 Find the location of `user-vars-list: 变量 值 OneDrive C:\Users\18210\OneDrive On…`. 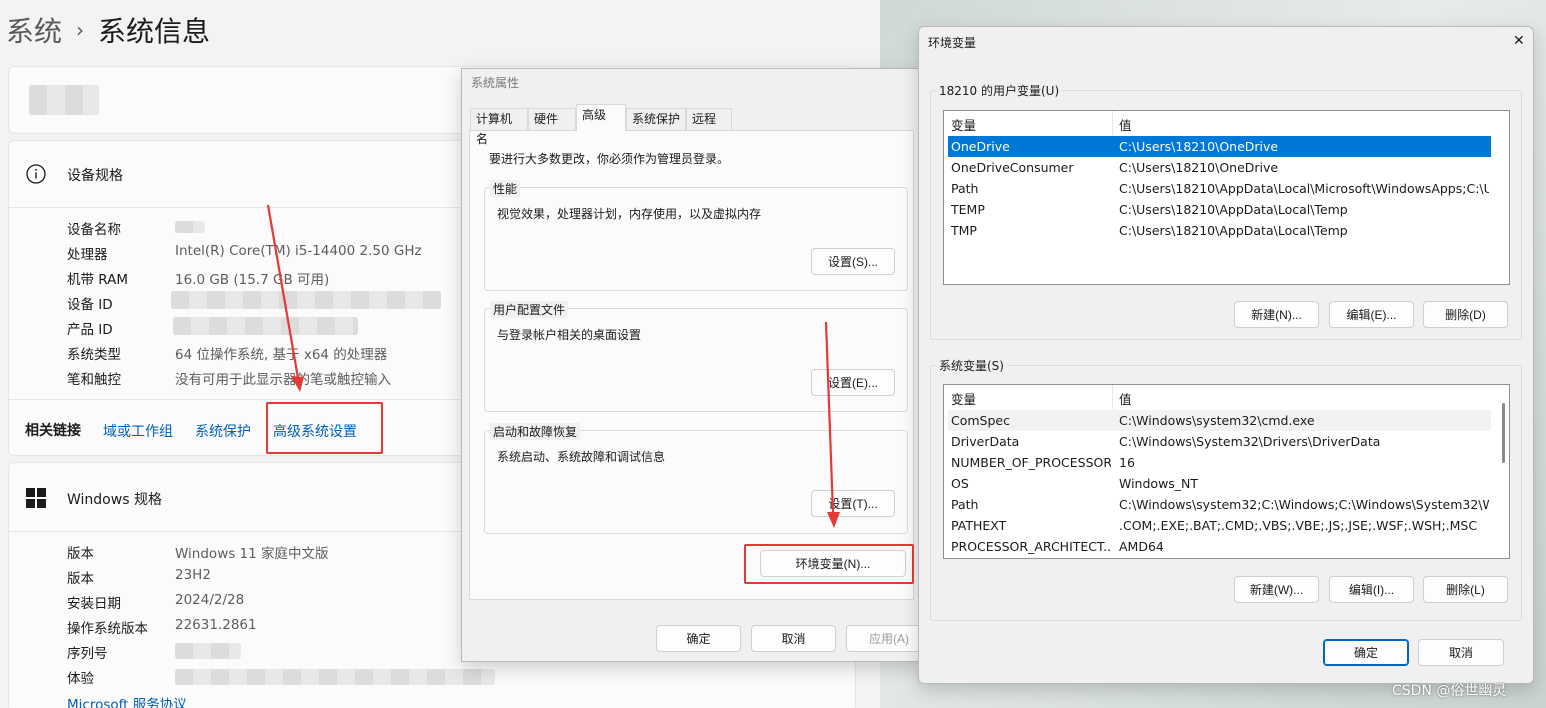

user-vars-list: 变量 值 OneDrive C:\Users\18210\OneDrive On… is located at coordinates (1226, 197).